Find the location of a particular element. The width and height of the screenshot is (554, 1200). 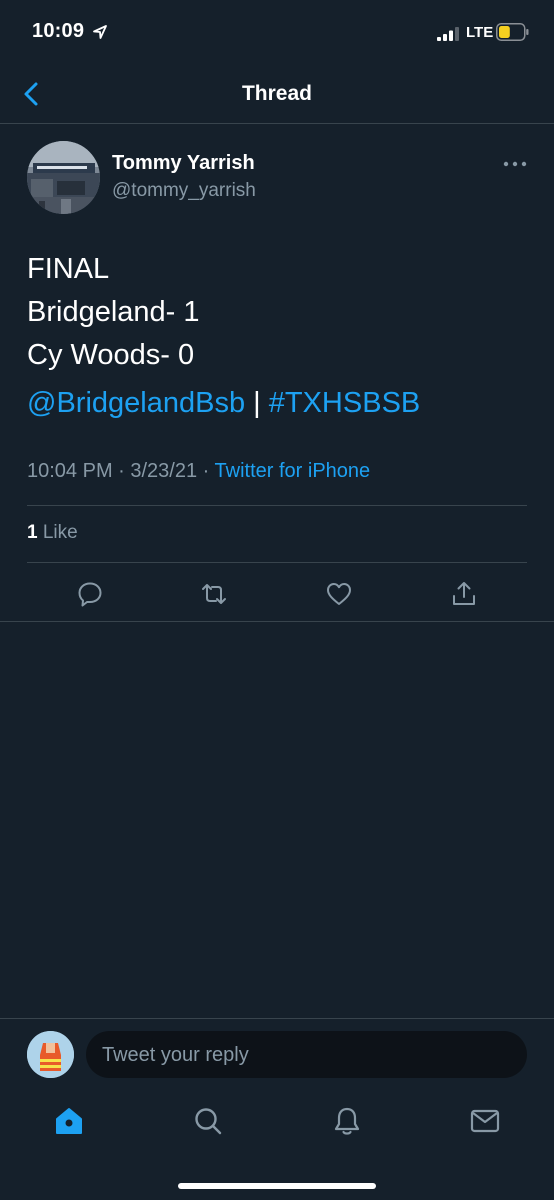

tweet-source-link: Twitter for iPhone is located at coordinates (293, 471).